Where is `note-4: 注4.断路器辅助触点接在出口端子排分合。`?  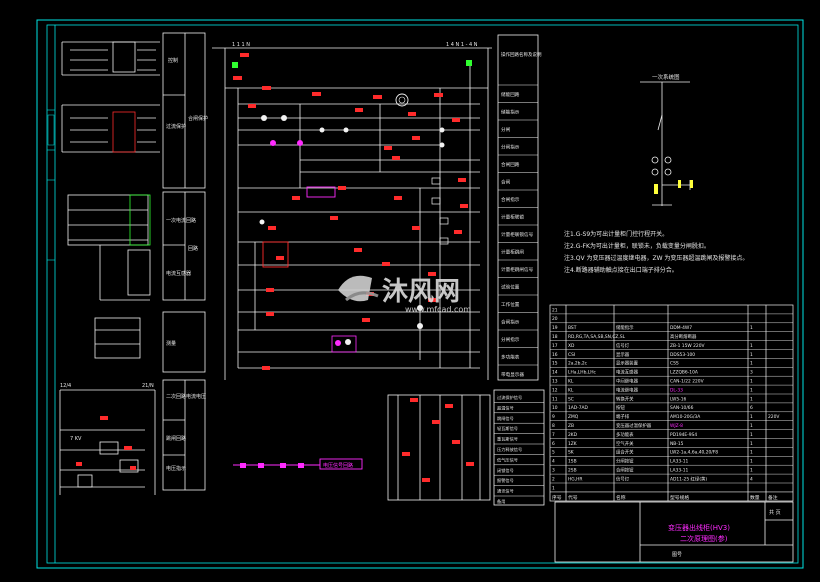
note-4: 注4.断路器辅助触点接在出口端子排分合。 is located at coordinates (621, 270).